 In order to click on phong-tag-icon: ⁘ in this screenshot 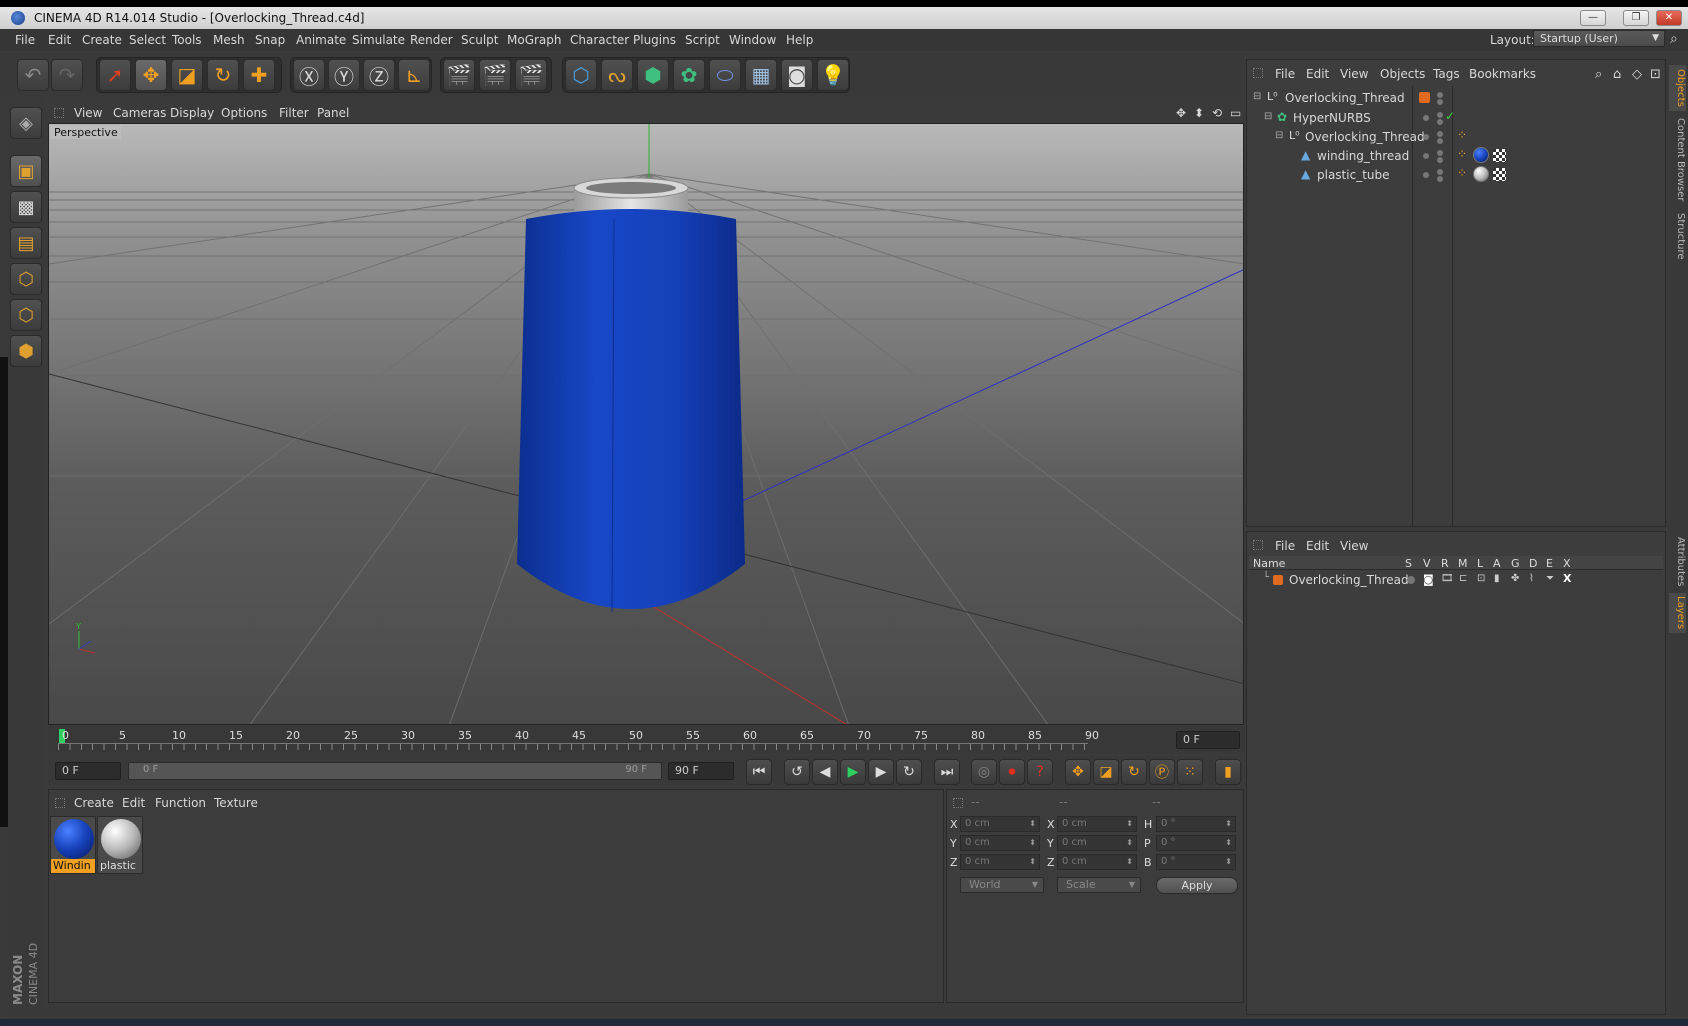, I will do `click(1462, 154)`.